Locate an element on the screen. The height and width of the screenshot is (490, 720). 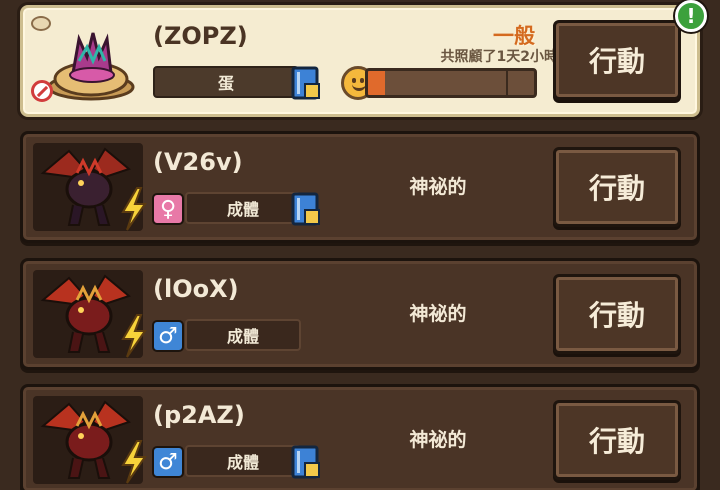
progress-segment is located at coordinates (507, 83).